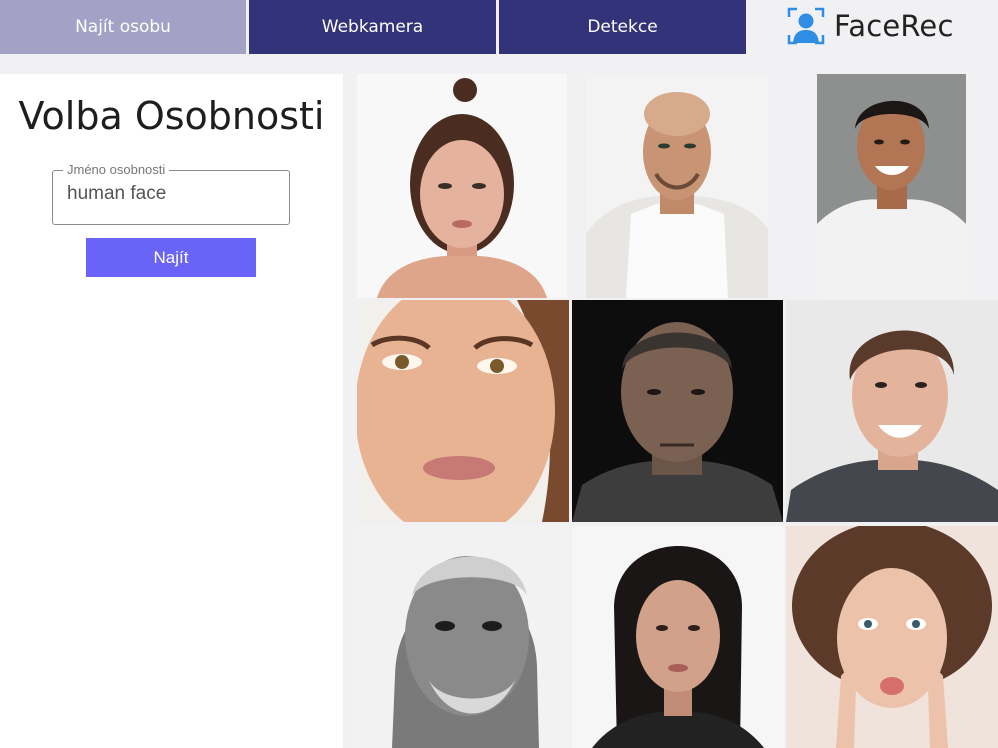 The height and width of the screenshot is (748, 998). I want to click on photo-older-man-dark-background, so click(677, 411).